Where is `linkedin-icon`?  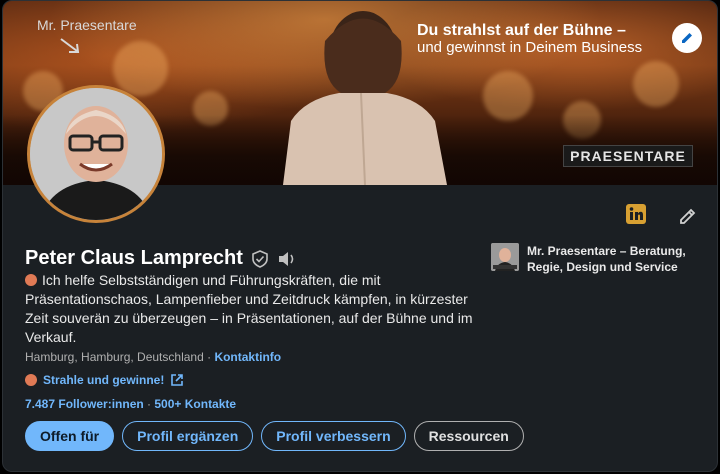
linkedin-icon is located at coordinates (636, 214).